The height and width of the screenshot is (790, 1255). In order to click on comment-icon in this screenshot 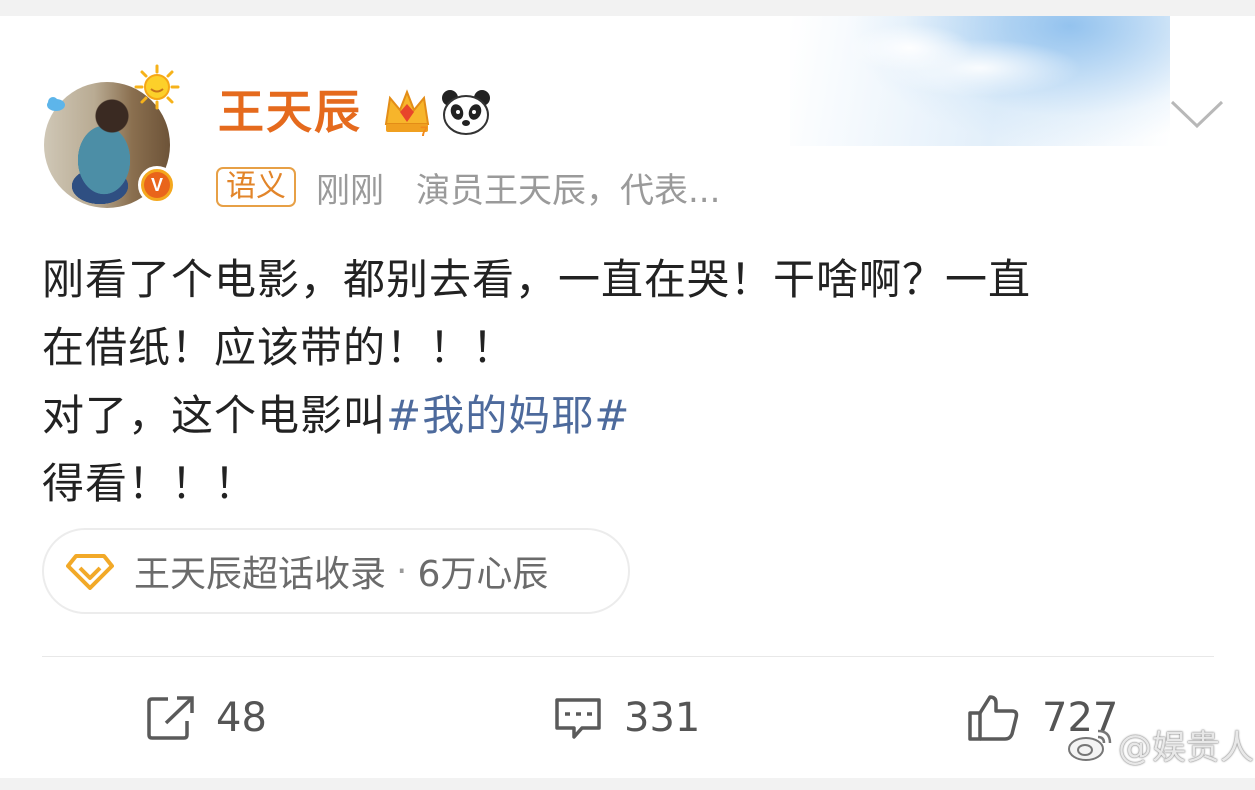, I will do `click(578, 718)`.